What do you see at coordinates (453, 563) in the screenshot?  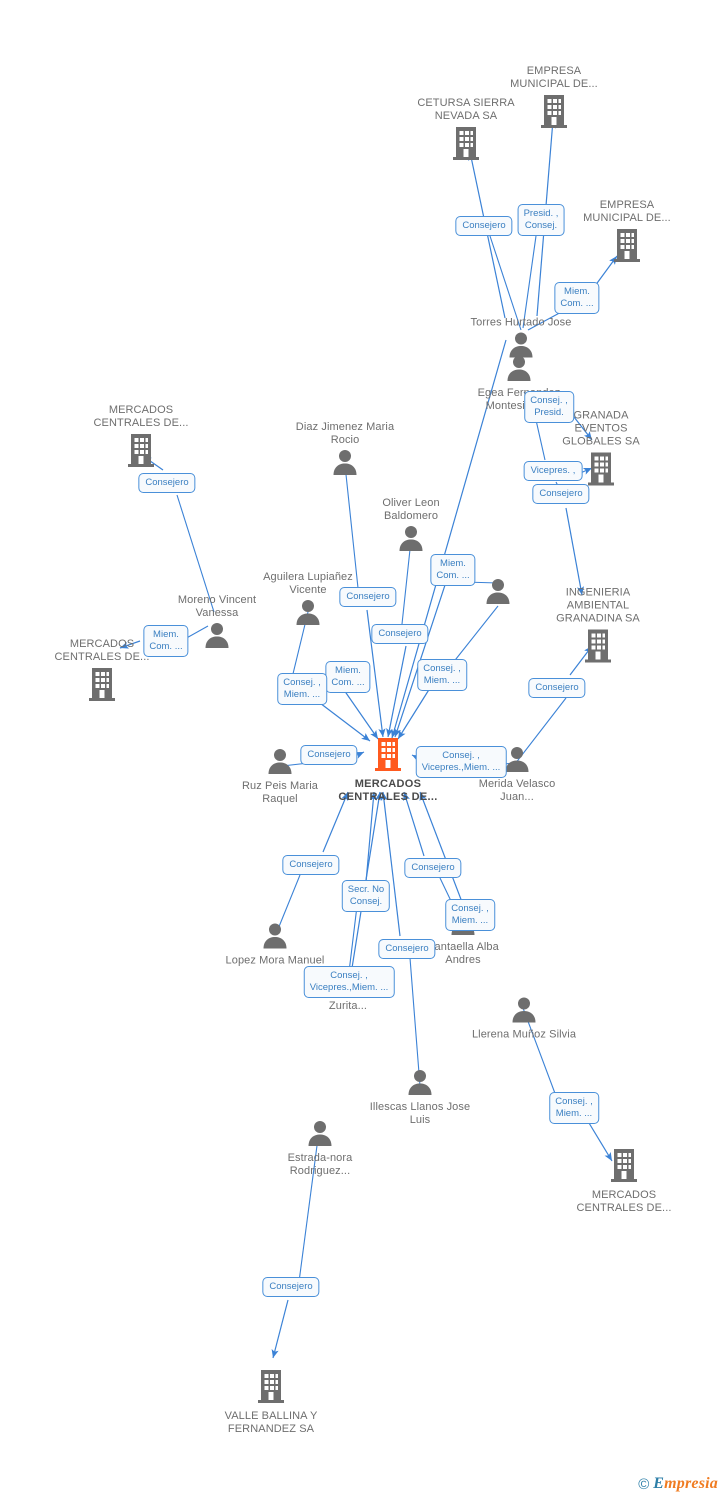 I see `rel-line: Miem.` at bounding box center [453, 563].